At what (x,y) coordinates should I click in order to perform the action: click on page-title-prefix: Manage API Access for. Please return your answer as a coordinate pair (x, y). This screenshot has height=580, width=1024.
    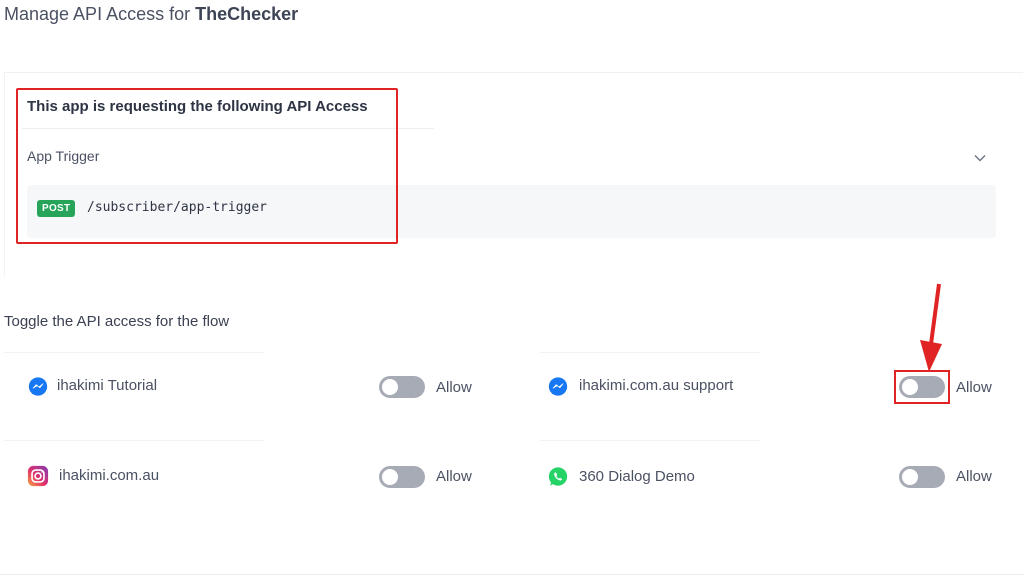
    Looking at the image, I should click on (97, 14).